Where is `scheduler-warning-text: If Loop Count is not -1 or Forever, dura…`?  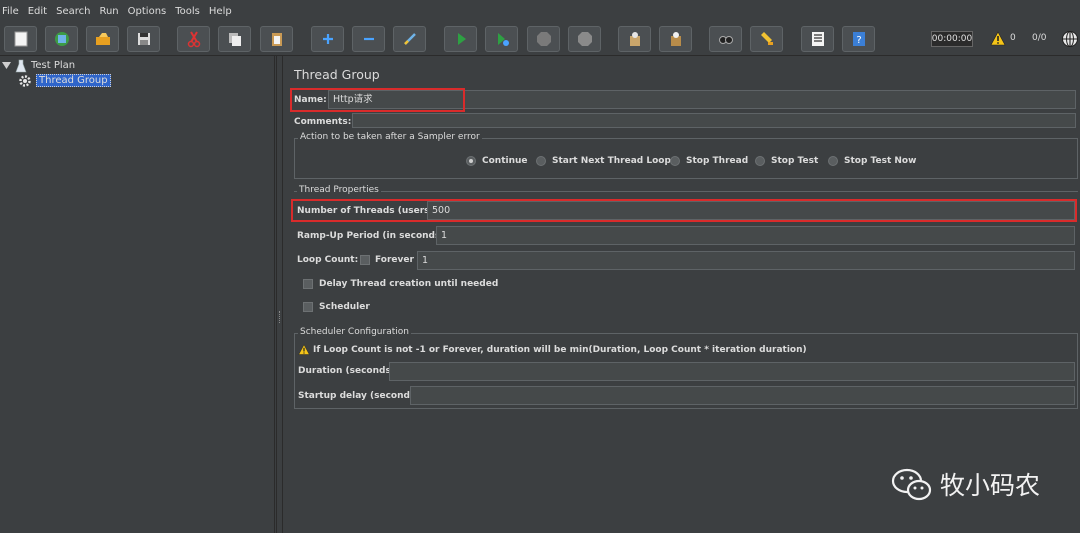
scheduler-warning-text: If Loop Count is not -1 or Forever, dura… is located at coordinates (560, 350).